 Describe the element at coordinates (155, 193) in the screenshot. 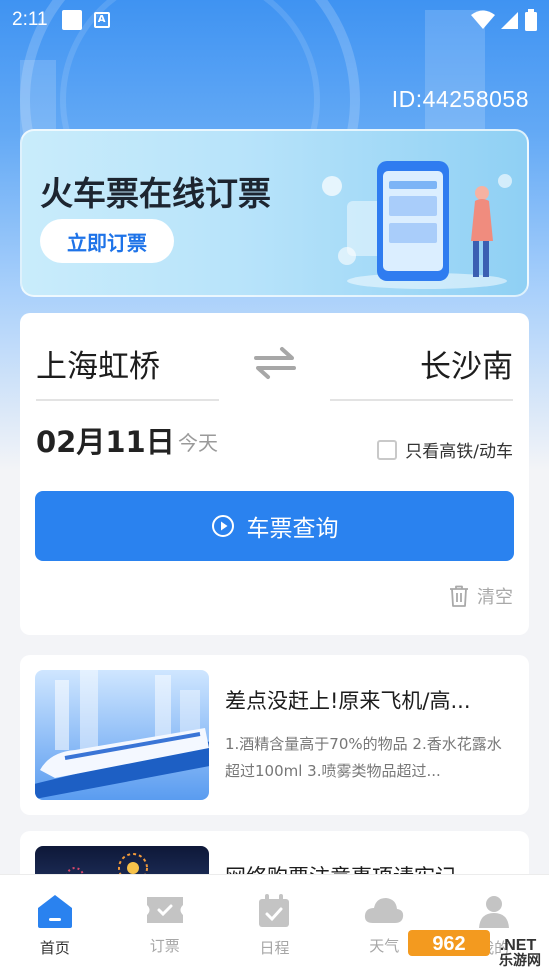

I see `banner-title: 火车票在线订票` at that location.